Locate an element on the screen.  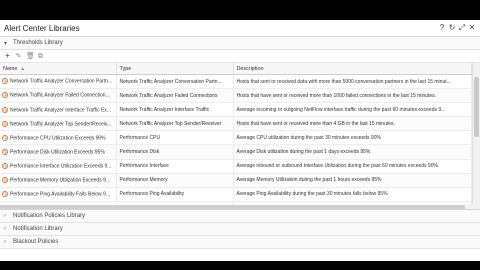
thresholds-toolbar: + ✎ 🗑 ⧉ is located at coordinates (240, 56).